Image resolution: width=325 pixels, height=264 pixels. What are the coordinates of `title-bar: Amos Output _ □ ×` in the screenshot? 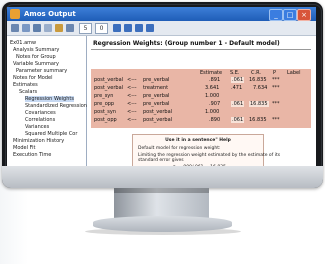 It's located at (161, 14).